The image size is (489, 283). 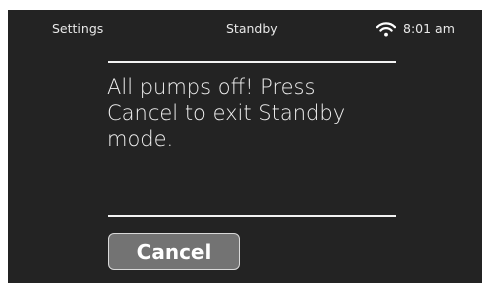 I want to click on status-bar: Settings Standby 8:01 am, so click(x=245, y=29).